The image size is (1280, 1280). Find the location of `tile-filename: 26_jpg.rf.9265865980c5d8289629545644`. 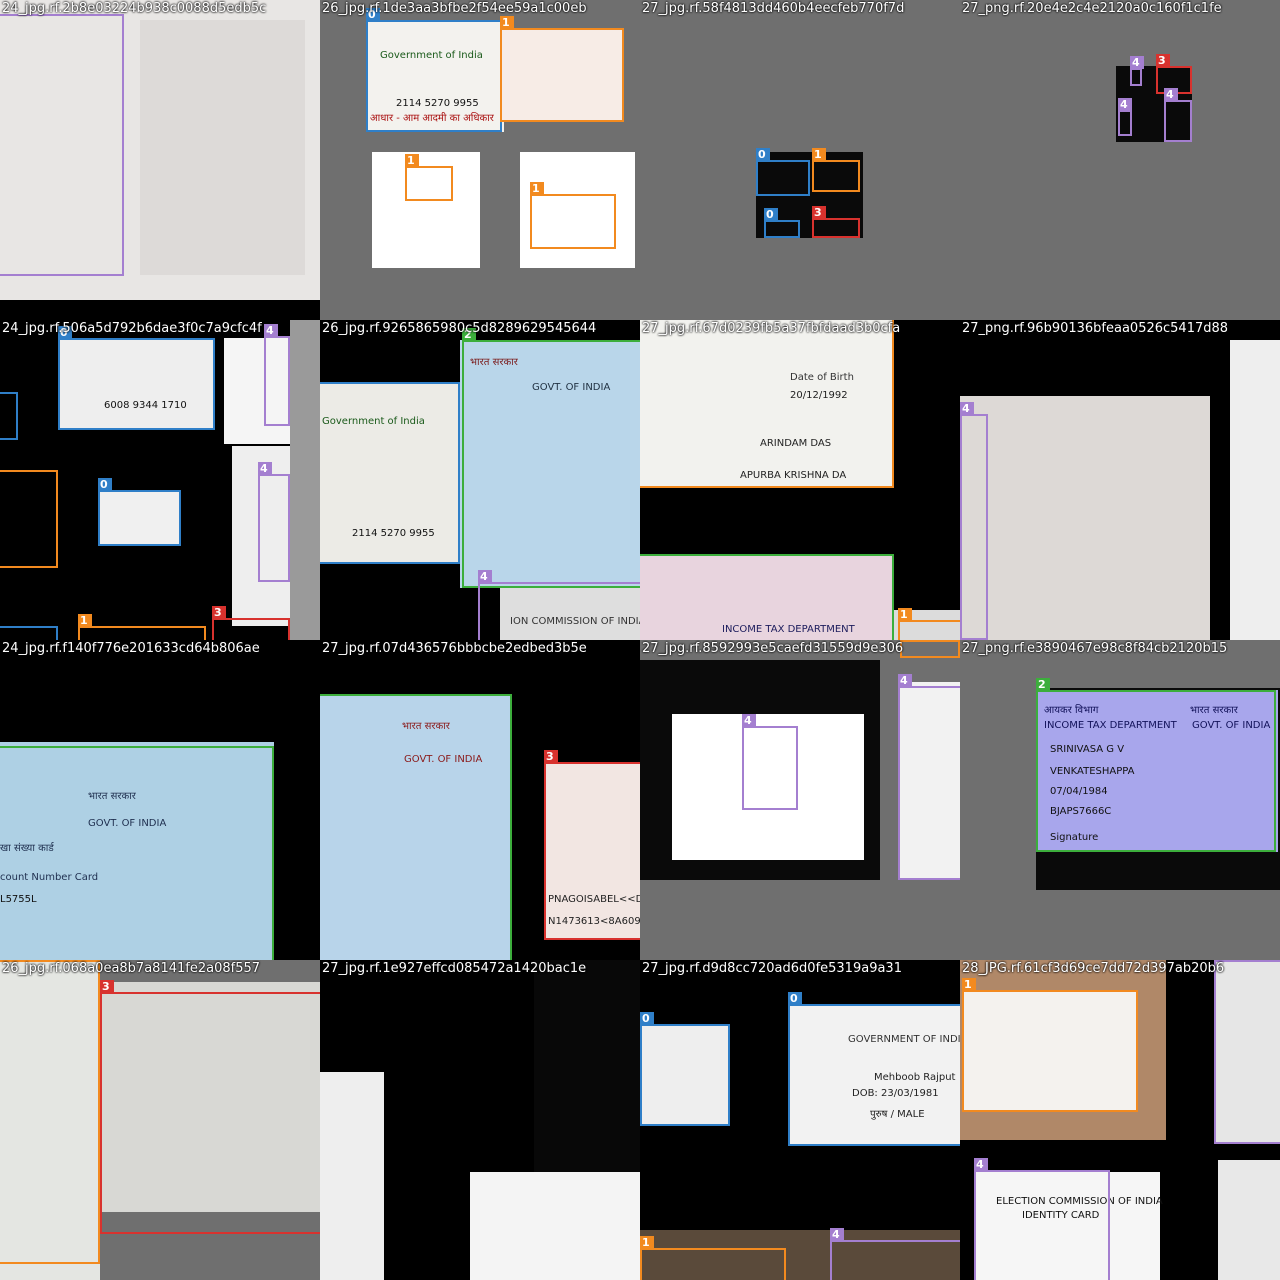

tile-filename: 26_jpg.rf.9265865980c5d8289629545644 is located at coordinates (459, 328).